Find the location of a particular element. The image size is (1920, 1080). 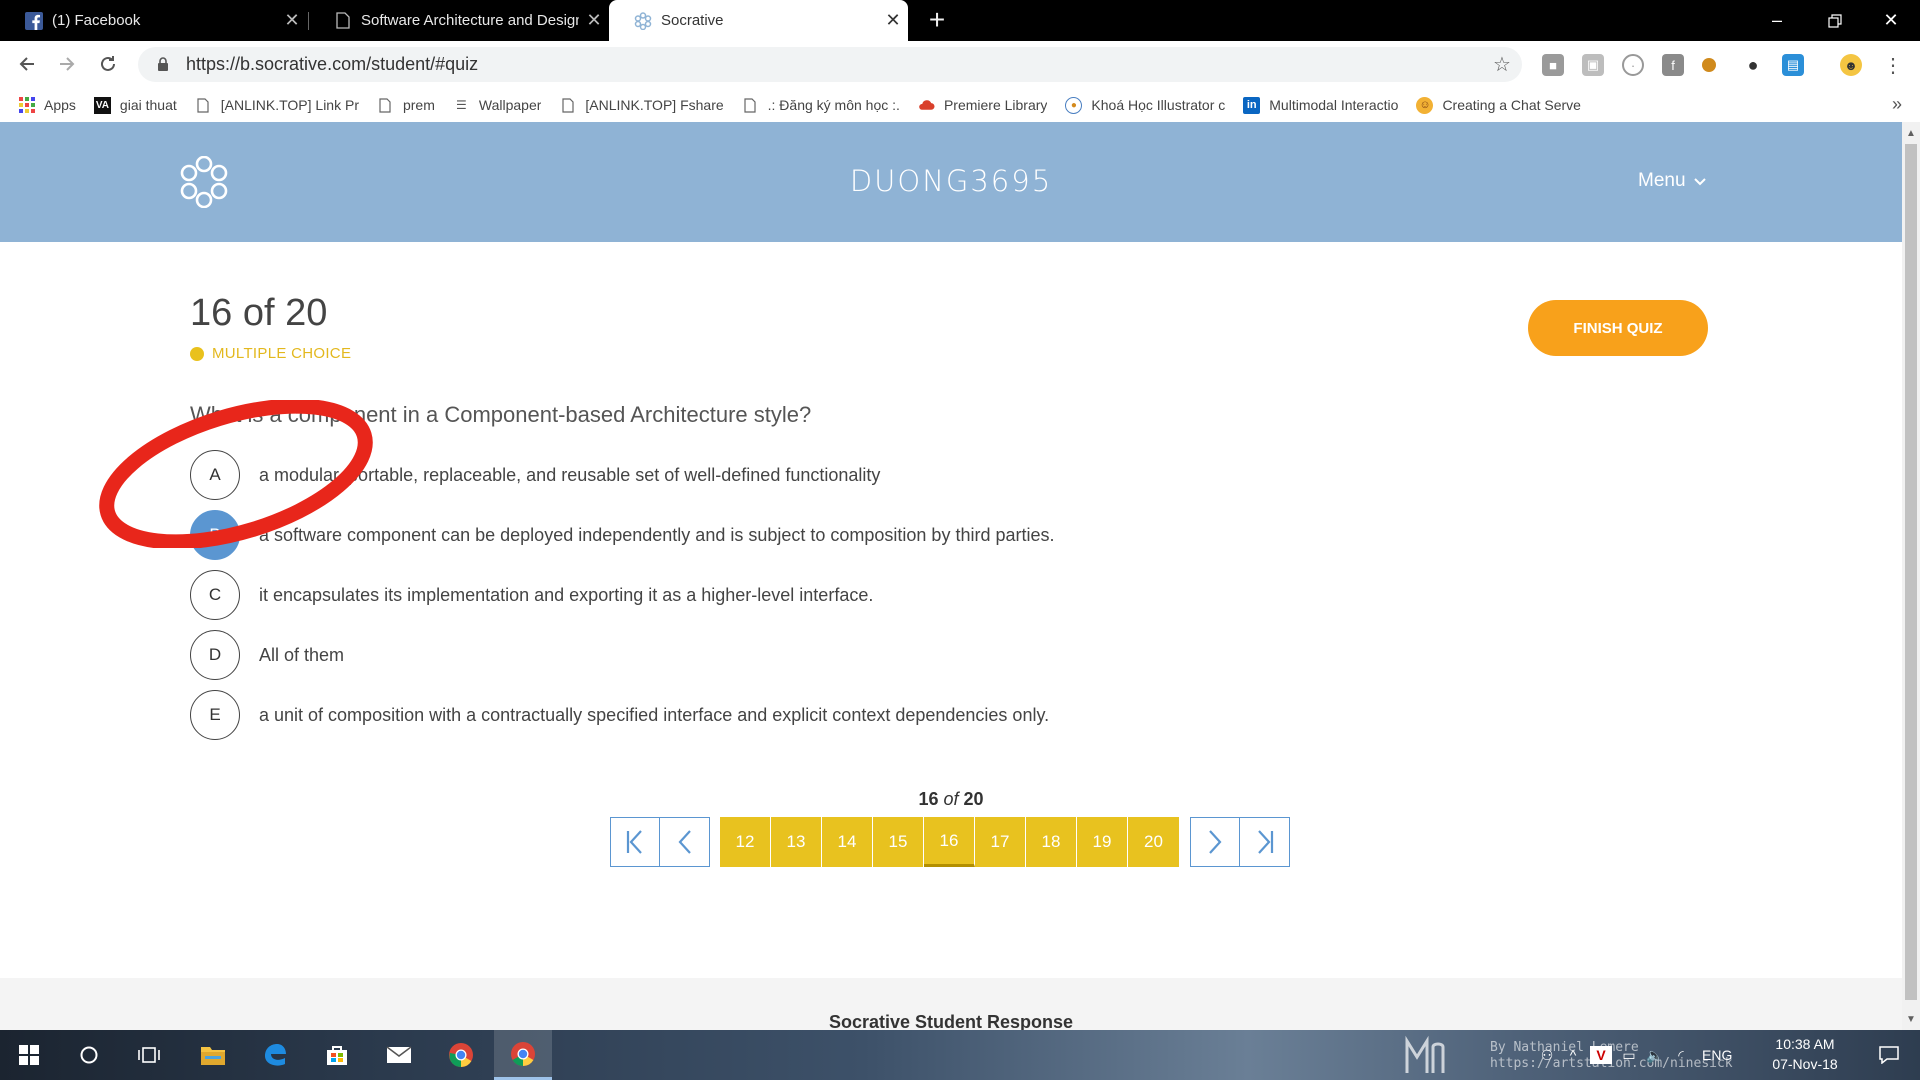

restore-icon is located at coordinates (1835, 20).